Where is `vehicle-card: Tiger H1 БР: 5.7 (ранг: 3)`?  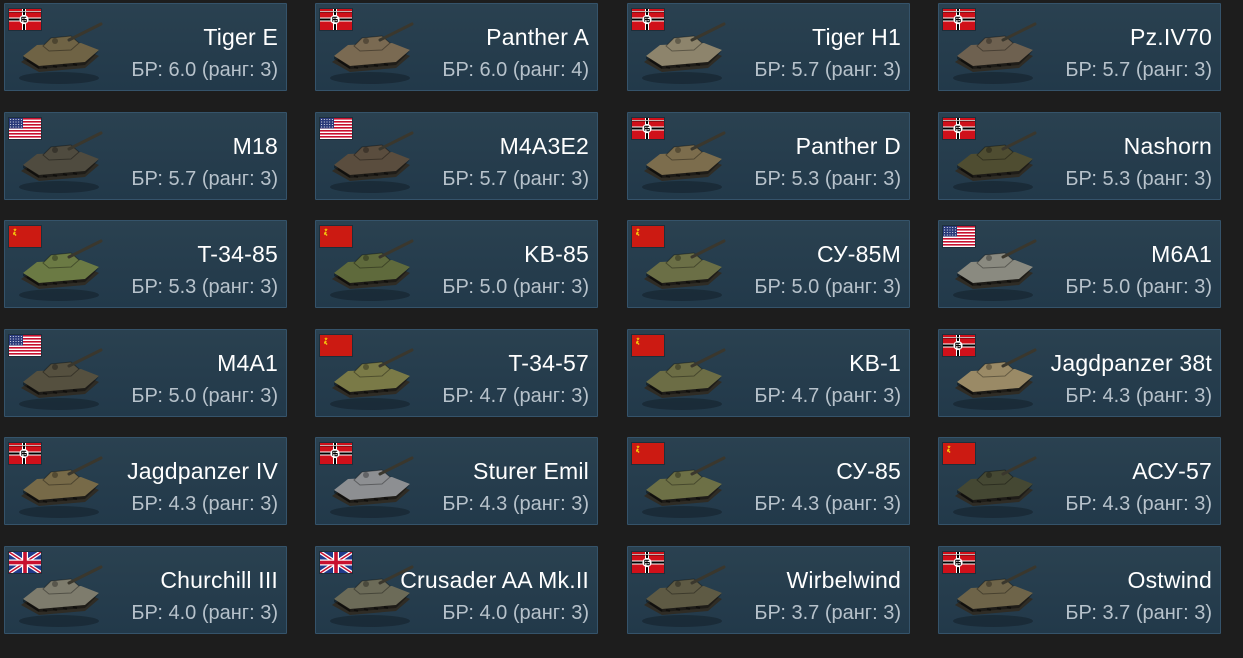
vehicle-card: Tiger H1 БР: 5.7 (ранг: 3) is located at coordinates (768, 47).